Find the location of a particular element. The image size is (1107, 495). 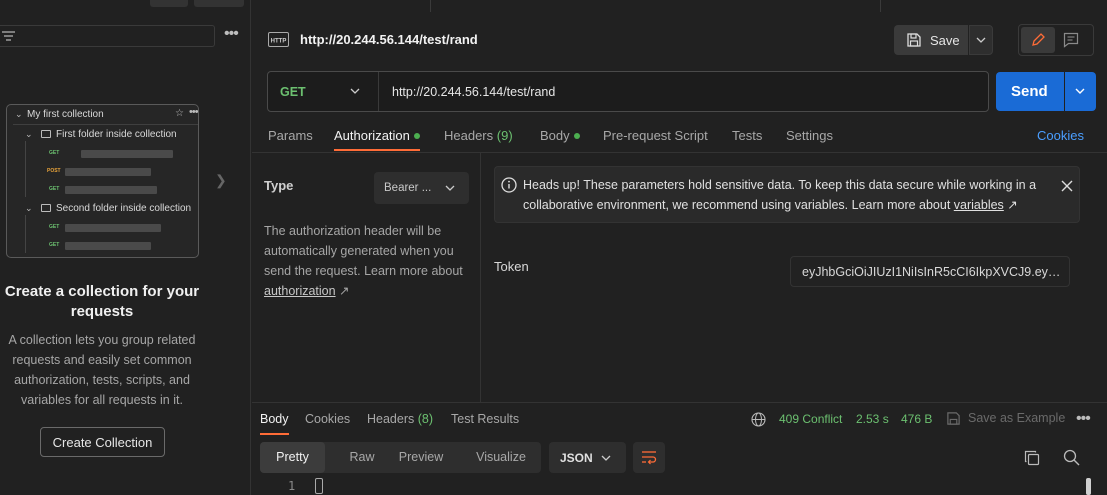

sidebar-import-button is located at coordinates (219, 3).